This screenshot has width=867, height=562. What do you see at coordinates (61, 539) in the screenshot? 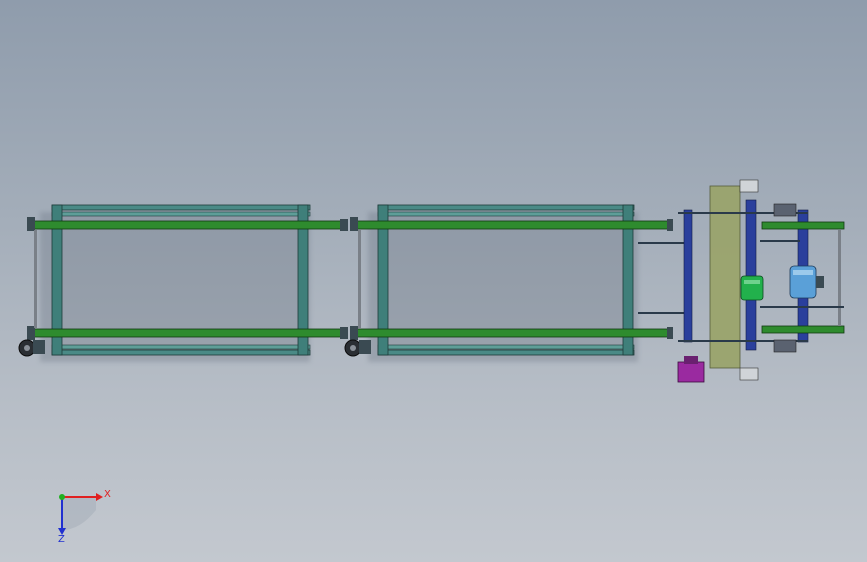
I see `z-axis-label: Z` at bounding box center [61, 539].